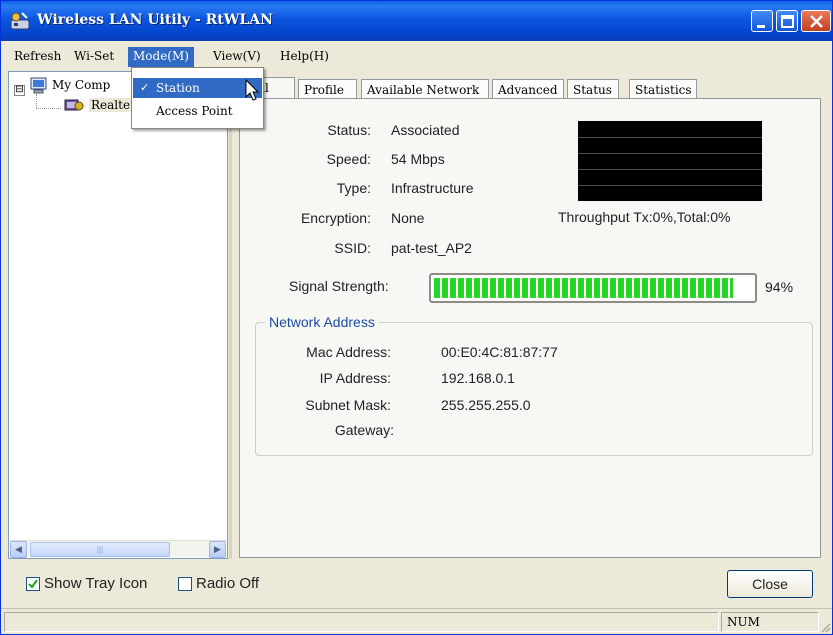 The image size is (833, 635). I want to click on status-bar: NUM, so click(416, 621).